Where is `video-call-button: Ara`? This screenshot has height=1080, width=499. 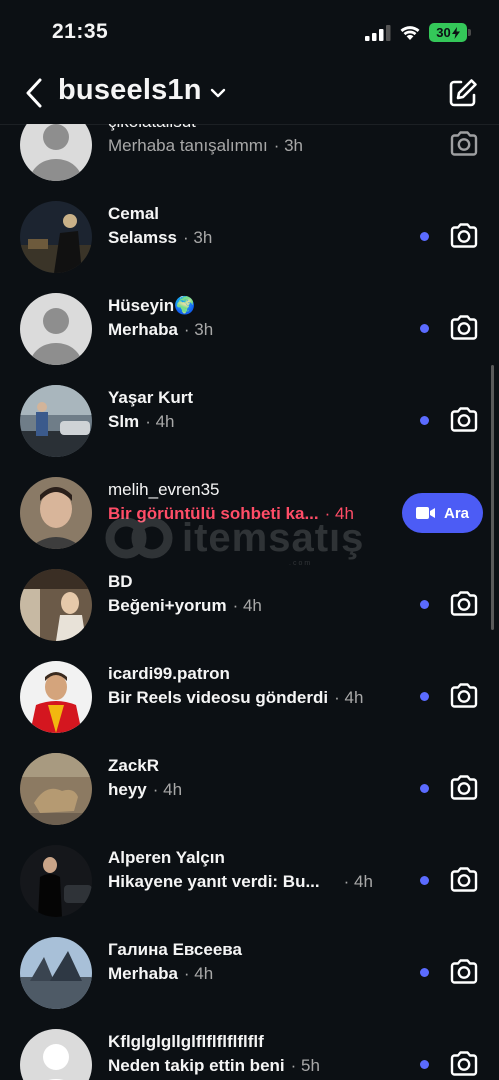
video-call-button: Ara is located at coordinates (442, 513).